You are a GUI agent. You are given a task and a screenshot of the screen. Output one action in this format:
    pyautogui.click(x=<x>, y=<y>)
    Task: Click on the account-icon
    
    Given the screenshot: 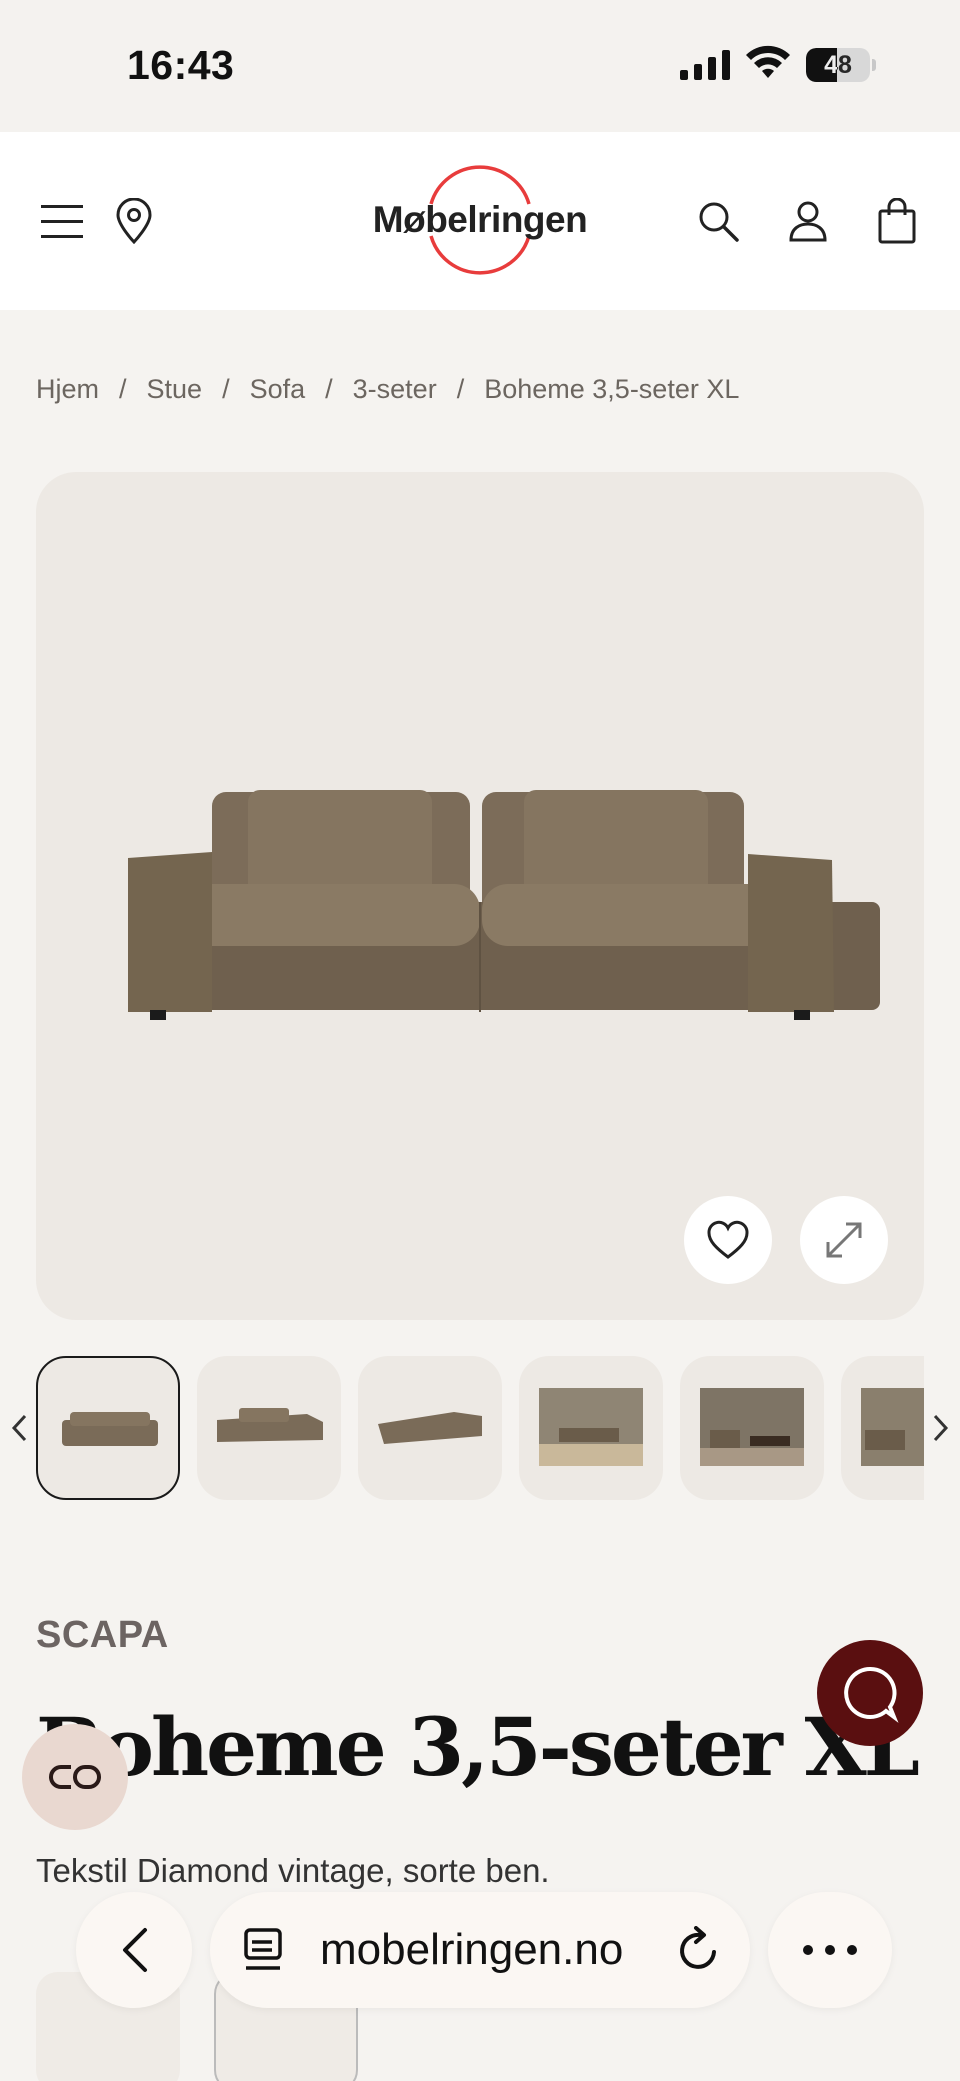 What is the action you would take?
    pyautogui.click(x=808, y=221)
    